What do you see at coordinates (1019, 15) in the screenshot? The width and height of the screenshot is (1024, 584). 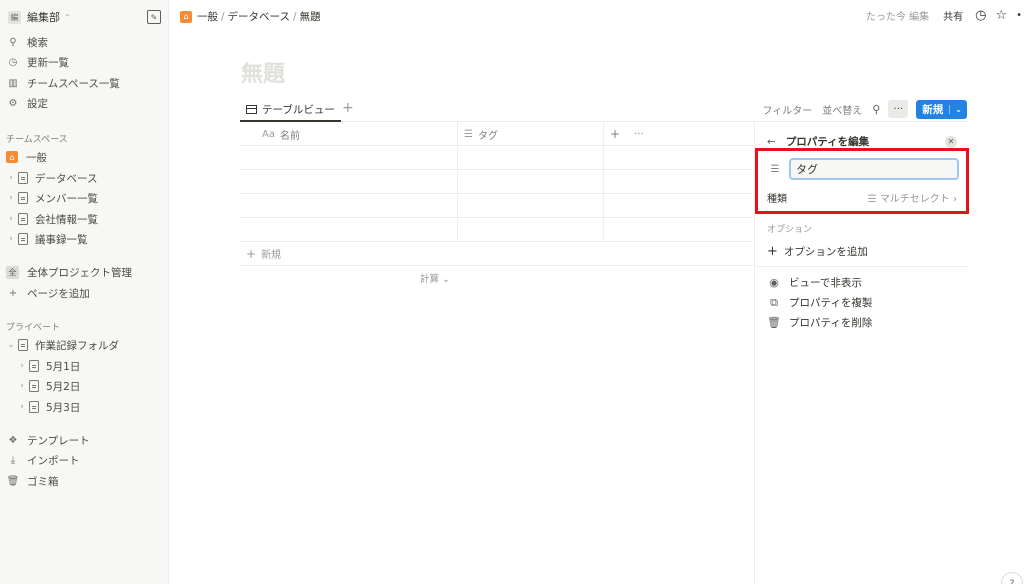 I see `more-icon: •` at bounding box center [1019, 15].